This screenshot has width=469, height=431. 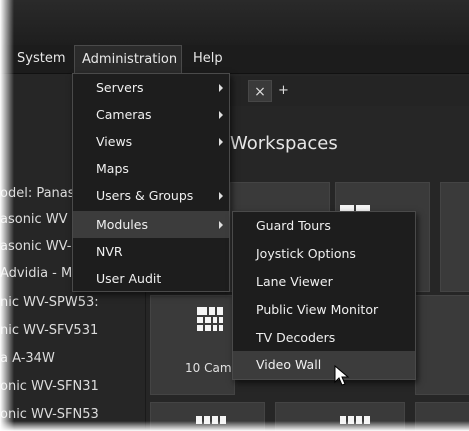 What do you see at coordinates (151, 168) in the screenshot?
I see `menu-item-maps: Maps` at bounding box center [151, 168].